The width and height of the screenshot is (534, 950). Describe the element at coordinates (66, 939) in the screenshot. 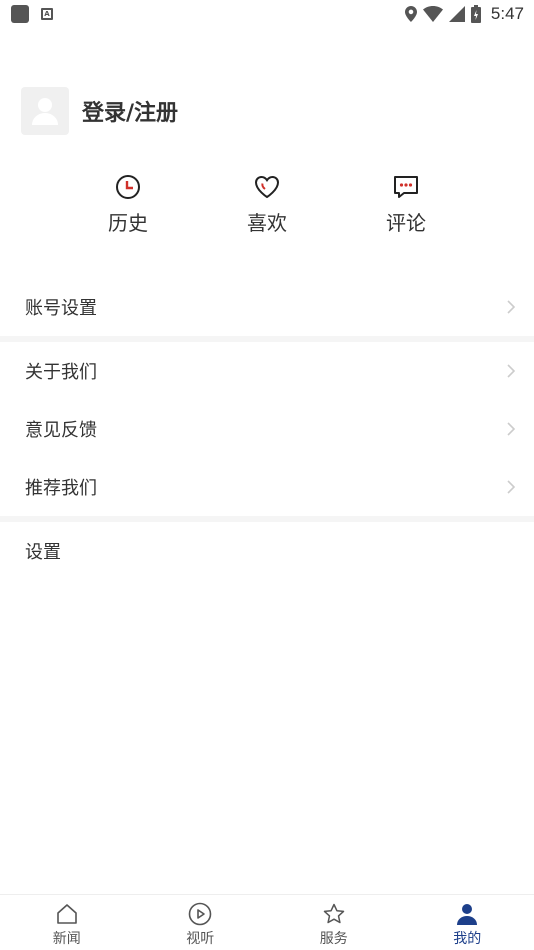

I see `nav-news-label: 新闻` at that location.